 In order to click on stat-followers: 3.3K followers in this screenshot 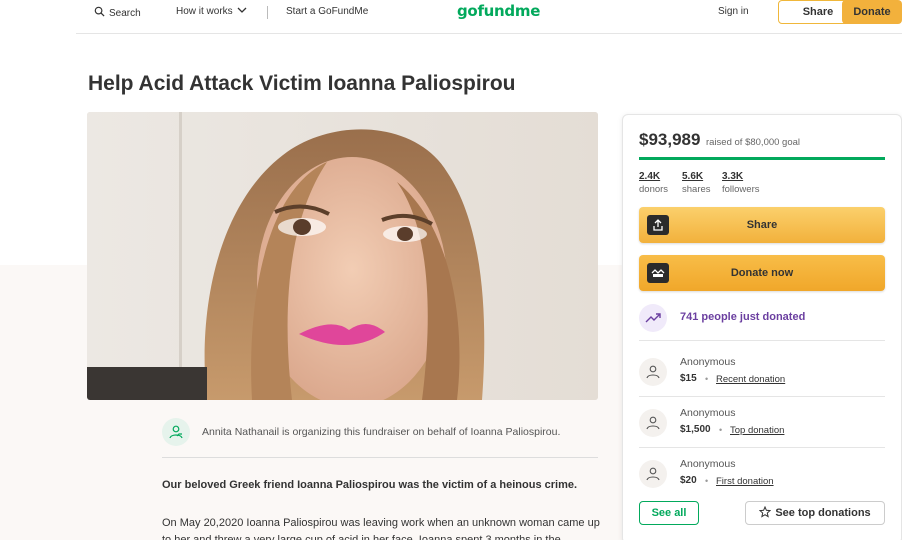, I will do `click(741, 183)`.